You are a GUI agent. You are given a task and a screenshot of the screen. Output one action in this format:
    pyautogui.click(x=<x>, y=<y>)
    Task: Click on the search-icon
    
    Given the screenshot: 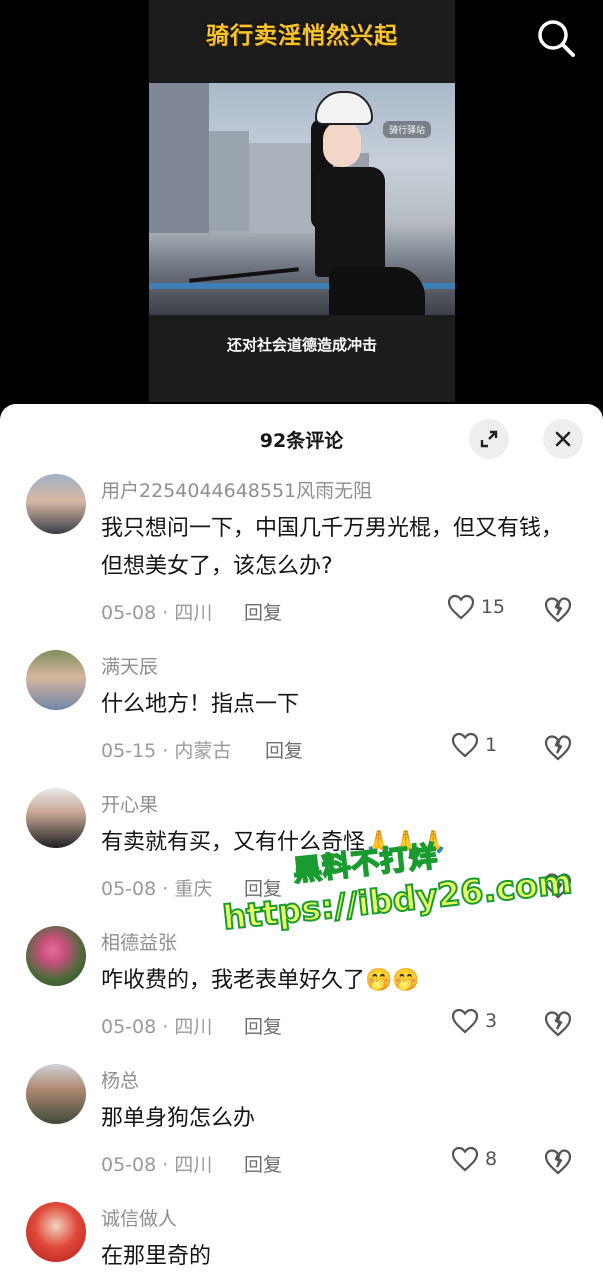 What is the action you would take?
    pyautogui.click(x=556, y=38)
    